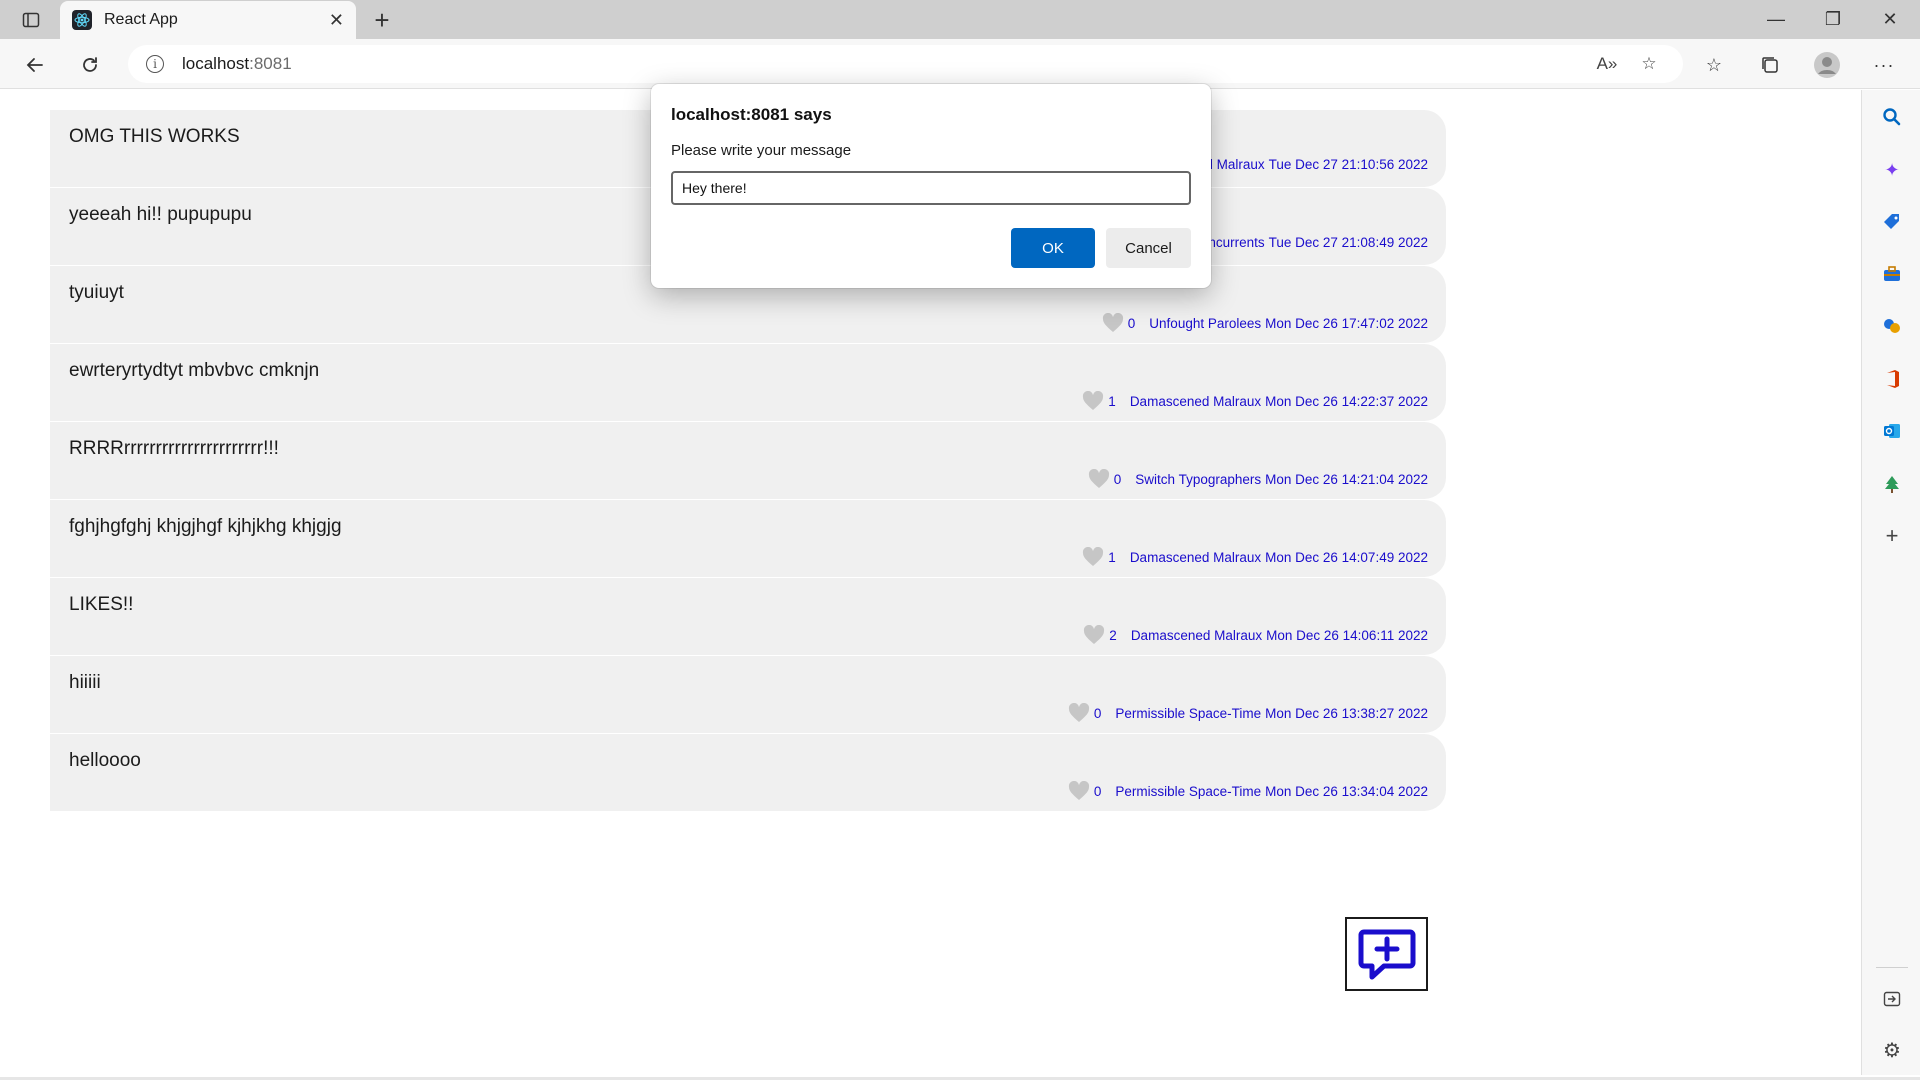 This screenshot has height=1080, width=1920. I want to click on dialog-input, so click(931, 188).